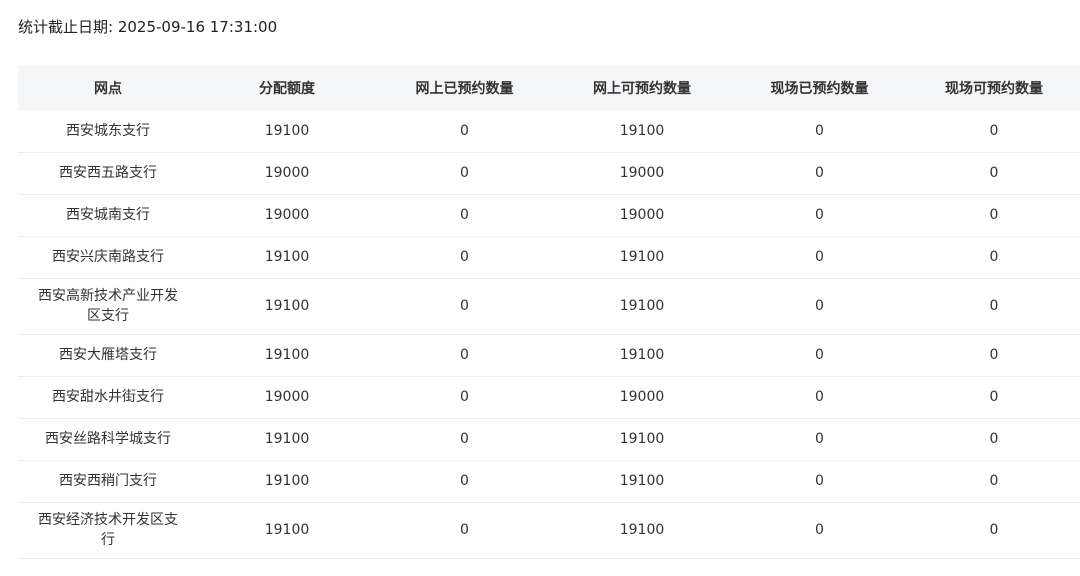 The width and height of the screenshot is (1080, 576). I want to click on table-row: 西安高新技术产业开发区支行 19100 0 19100 0 0, so click(549, 306).